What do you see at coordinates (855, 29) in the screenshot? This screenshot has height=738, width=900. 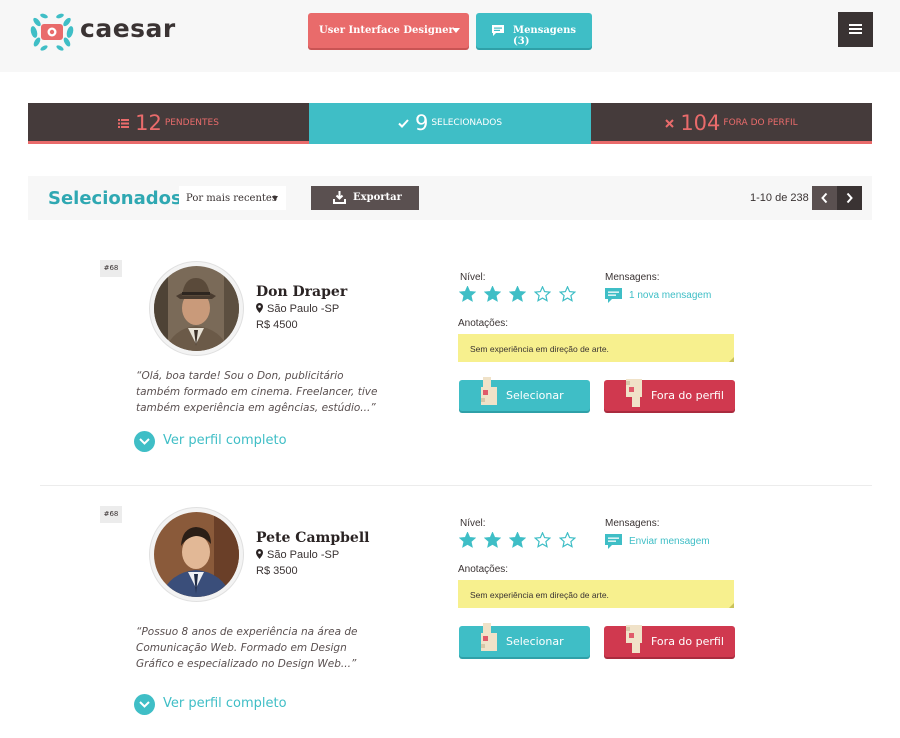 I see `hamburger-menu-icon` at bounding box center [855, 29].